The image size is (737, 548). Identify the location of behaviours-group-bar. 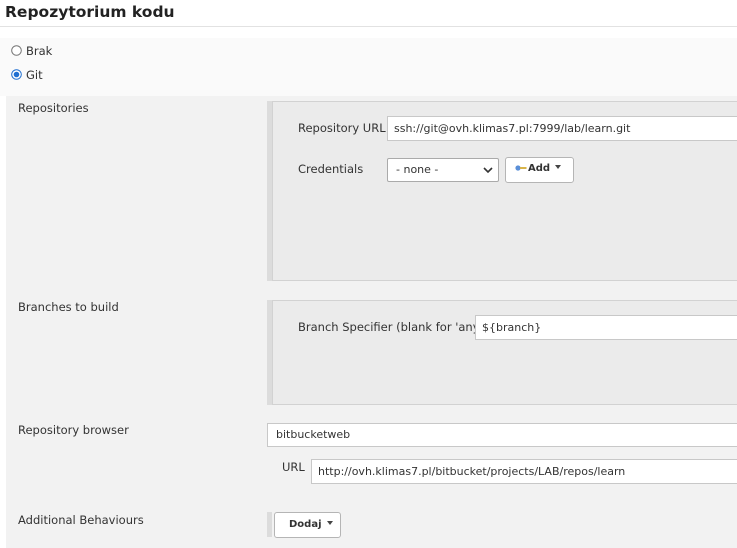
(269, 524).